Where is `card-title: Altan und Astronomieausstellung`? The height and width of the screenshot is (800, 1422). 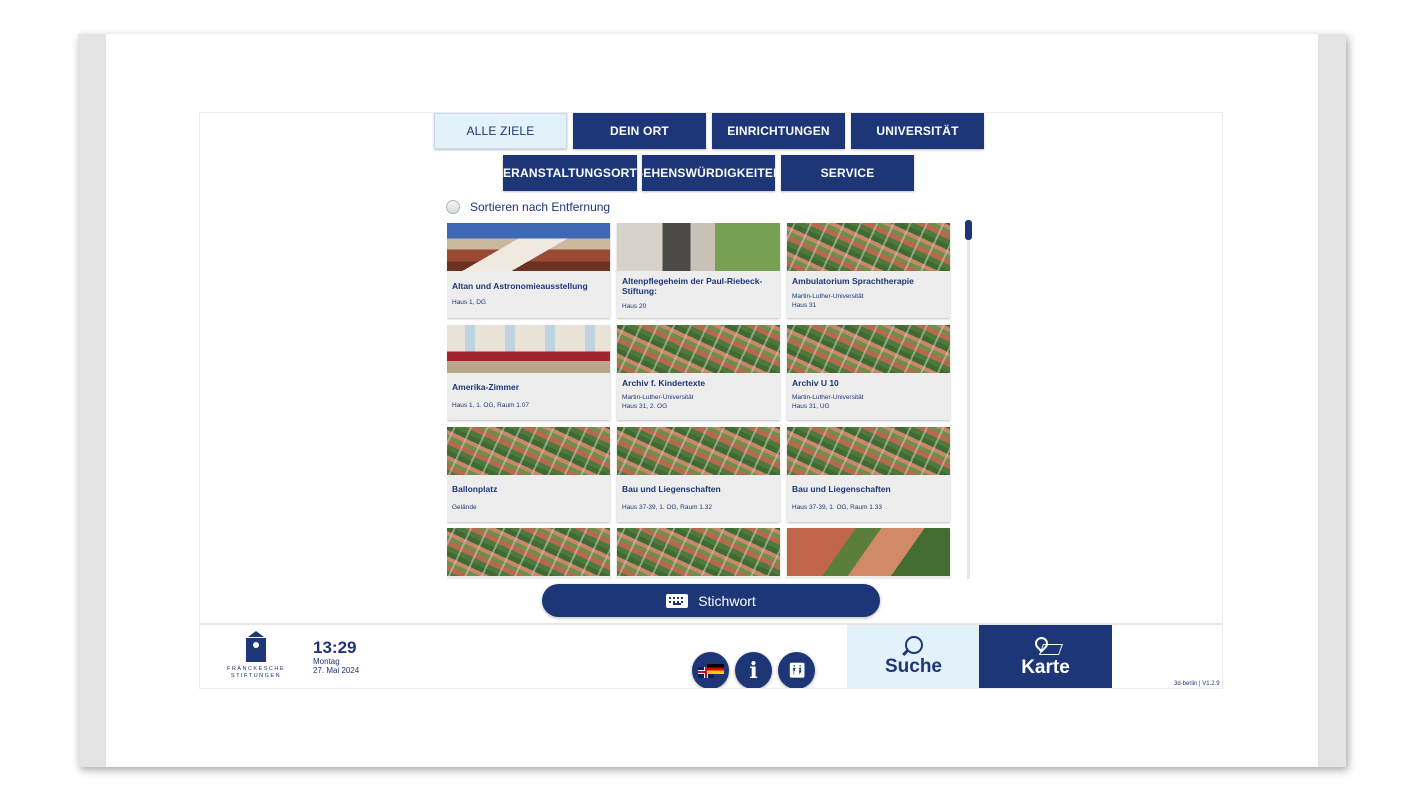
card-title: Altan und Astronomieausstellung is located at coordinates (520, 286).